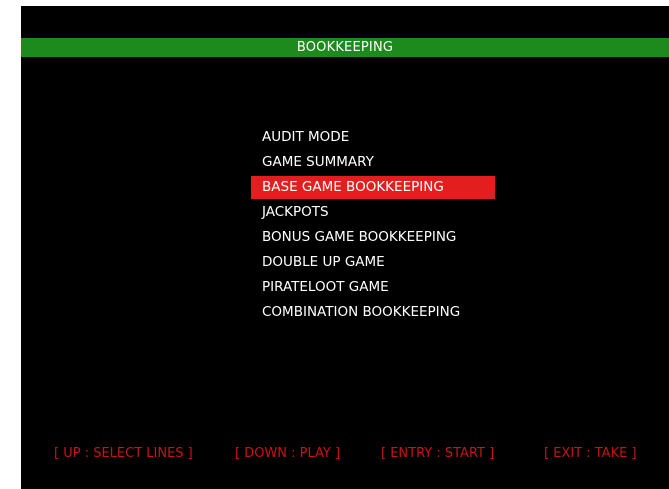  Describe the element at coordinates (373, 287) in the screenshot. I see `menu-item-pirateloot-game: PIRATELOOT GAME` at that location.